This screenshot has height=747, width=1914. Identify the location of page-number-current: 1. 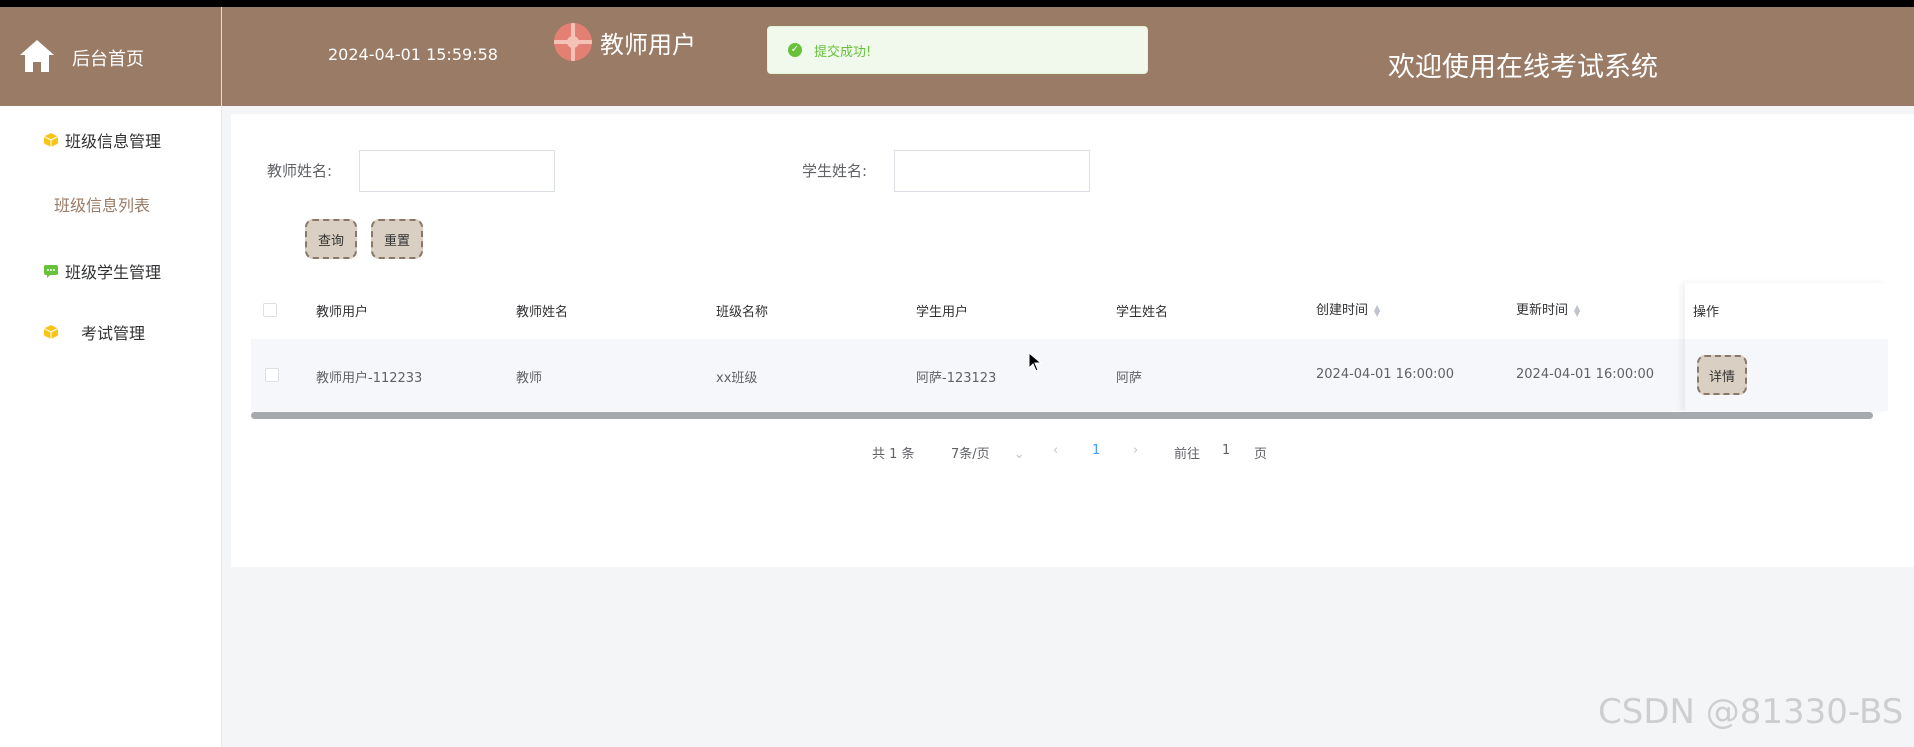
(1096, 450).